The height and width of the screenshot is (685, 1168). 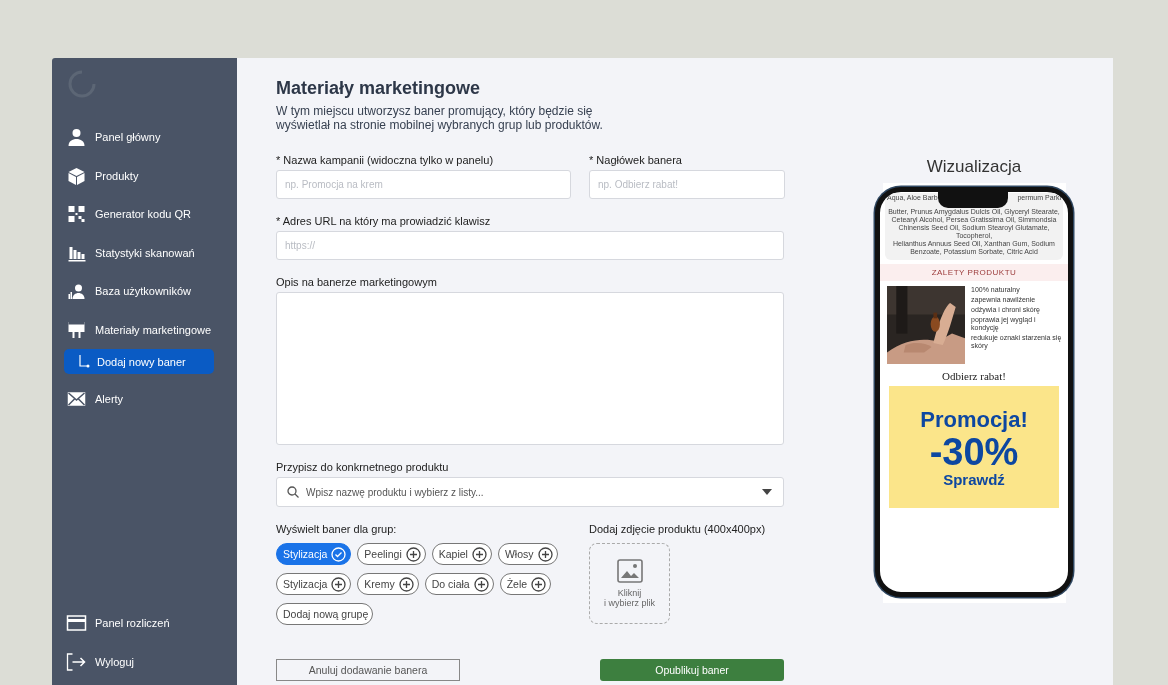 What do you see at coordinates (974, 376) in the screenshot?
I see `banner-heading: Odbierz rabat!` at bounding box center [974, 376].